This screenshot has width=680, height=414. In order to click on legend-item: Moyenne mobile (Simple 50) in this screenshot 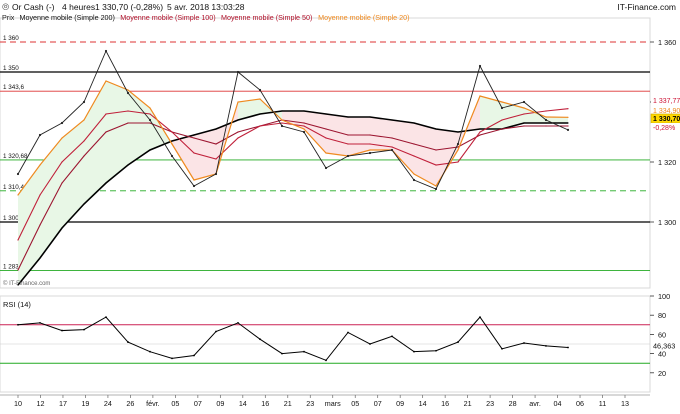, I will do `click(266, 17)`.